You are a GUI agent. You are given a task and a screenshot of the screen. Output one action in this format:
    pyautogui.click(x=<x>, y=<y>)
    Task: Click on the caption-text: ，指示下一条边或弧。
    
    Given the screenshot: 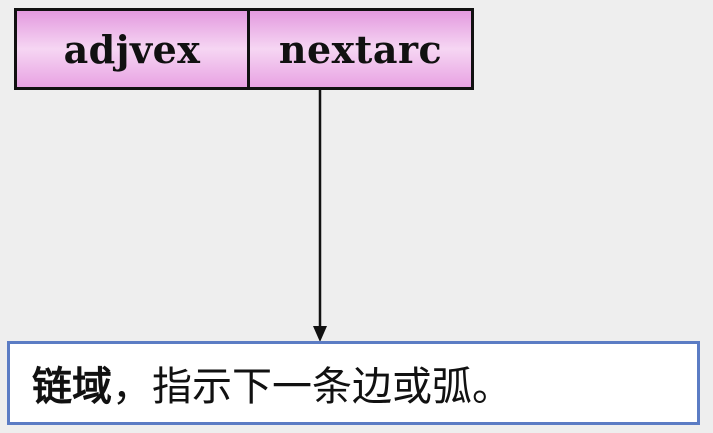 What is the action you would take?
    pyautogui.click(x=312, y=387)
    